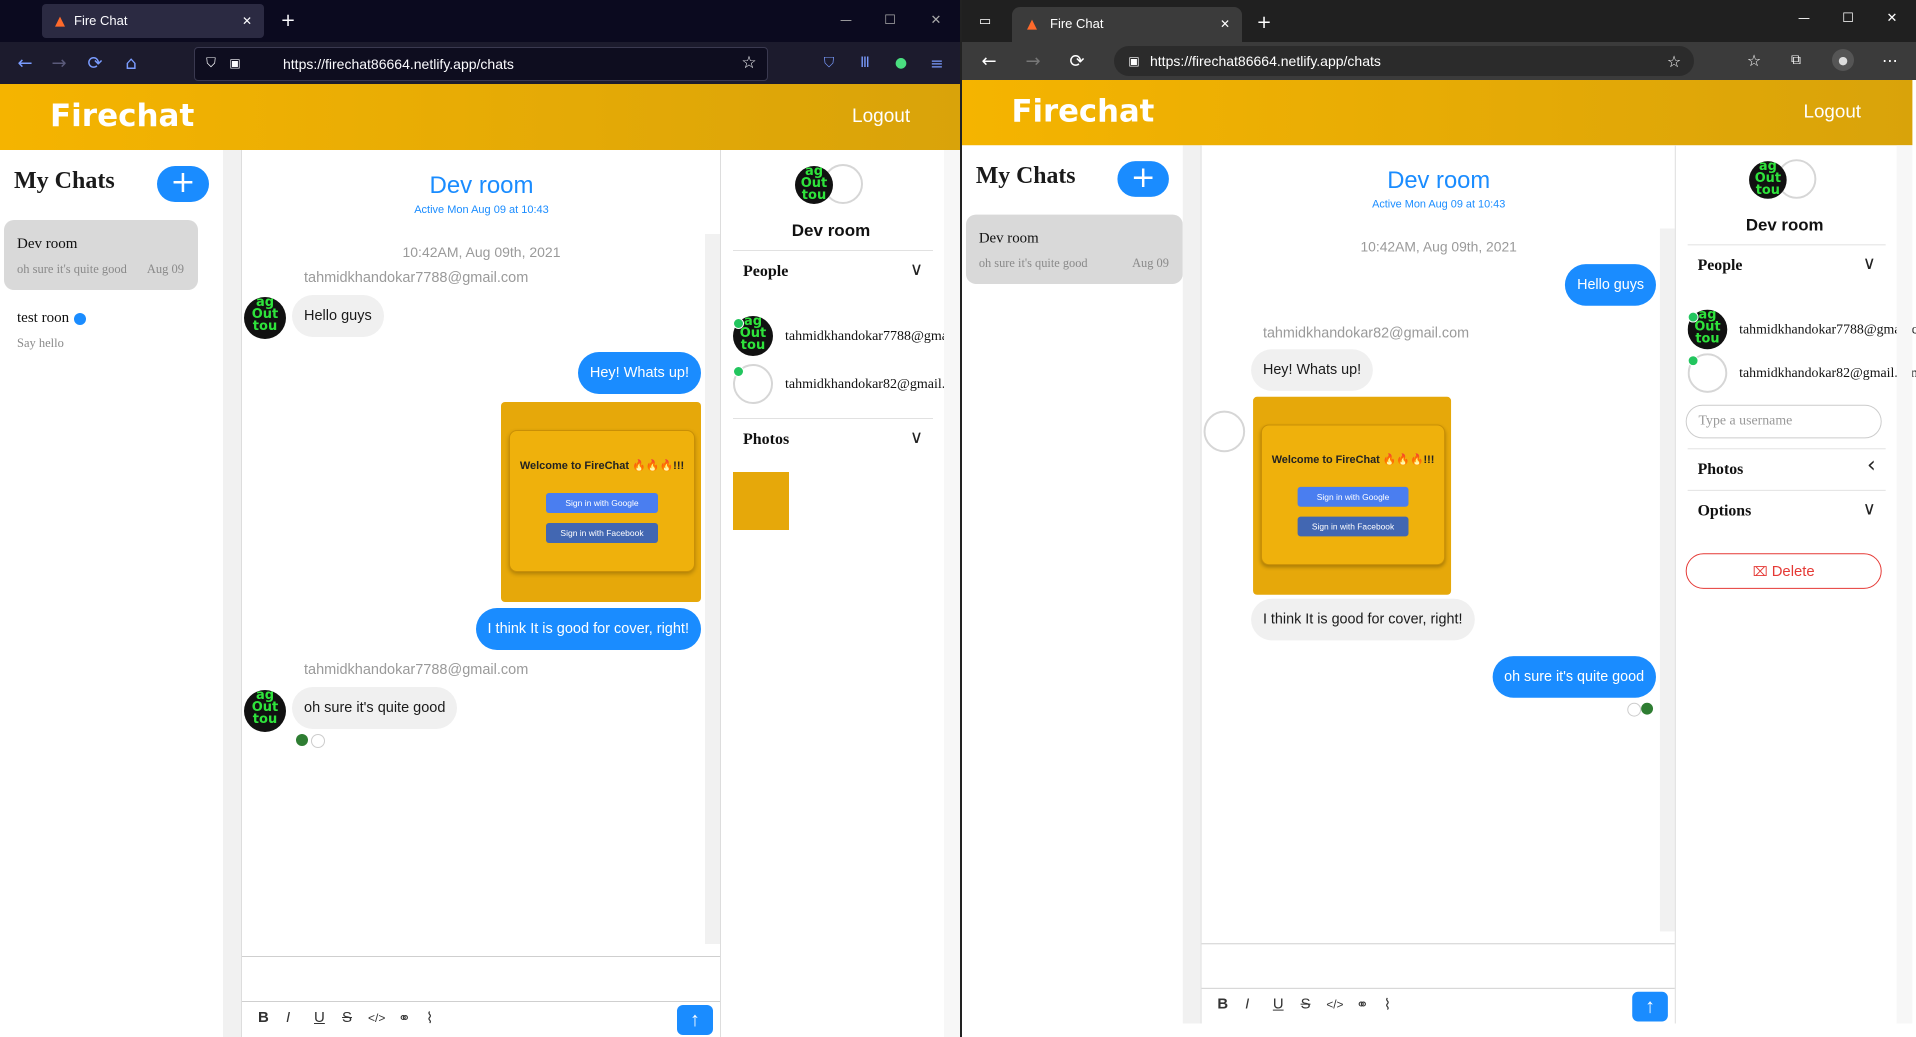 The width and height of the screenshot is (1916, 1037). I want to click on lock-icon: ▣, so click(235, 63).